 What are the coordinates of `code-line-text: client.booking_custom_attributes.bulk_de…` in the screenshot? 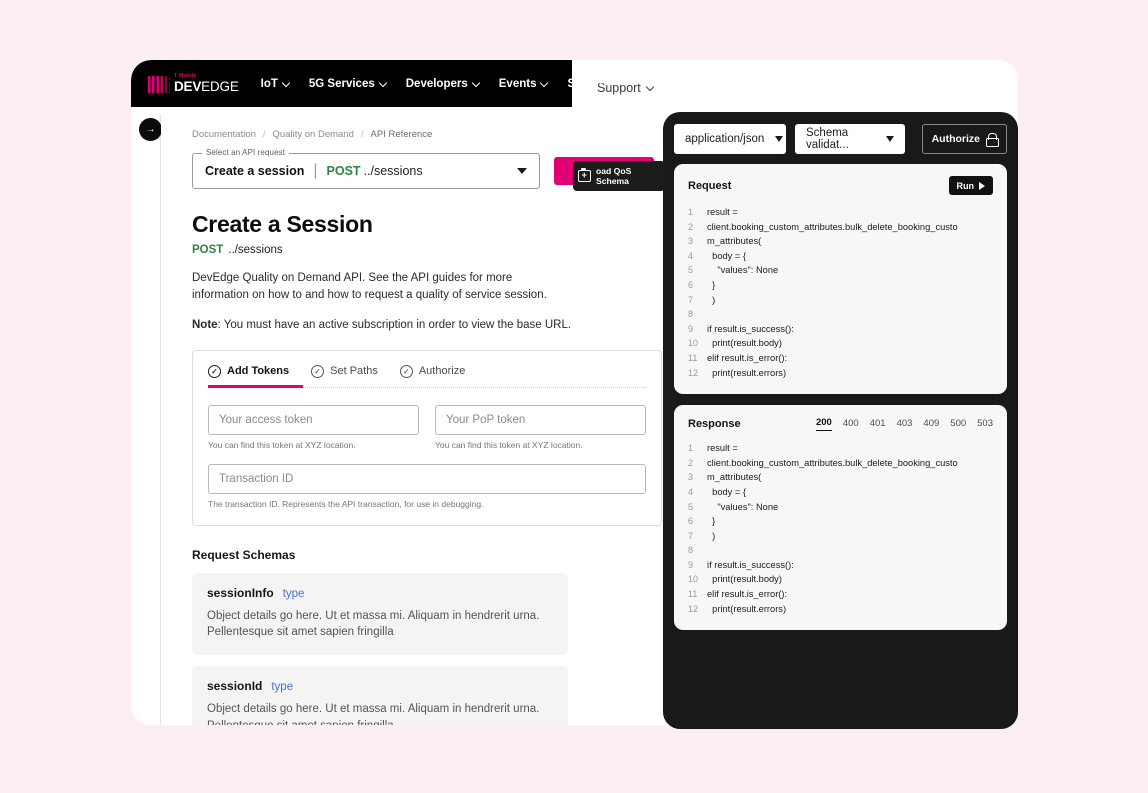 It's located at (832, 462).